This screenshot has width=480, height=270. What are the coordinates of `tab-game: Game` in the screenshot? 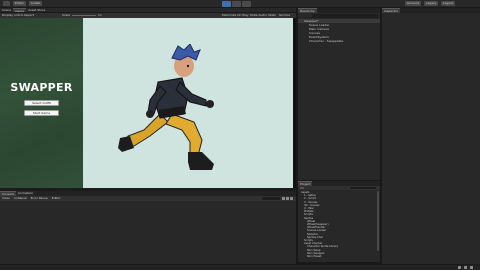 It's located at (20, 10).